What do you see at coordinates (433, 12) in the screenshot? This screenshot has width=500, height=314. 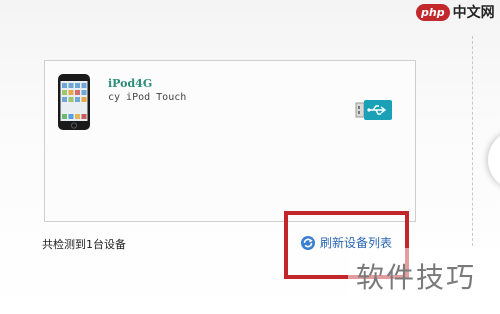 I see `php-badge: php` at bounding box center [433, 12].